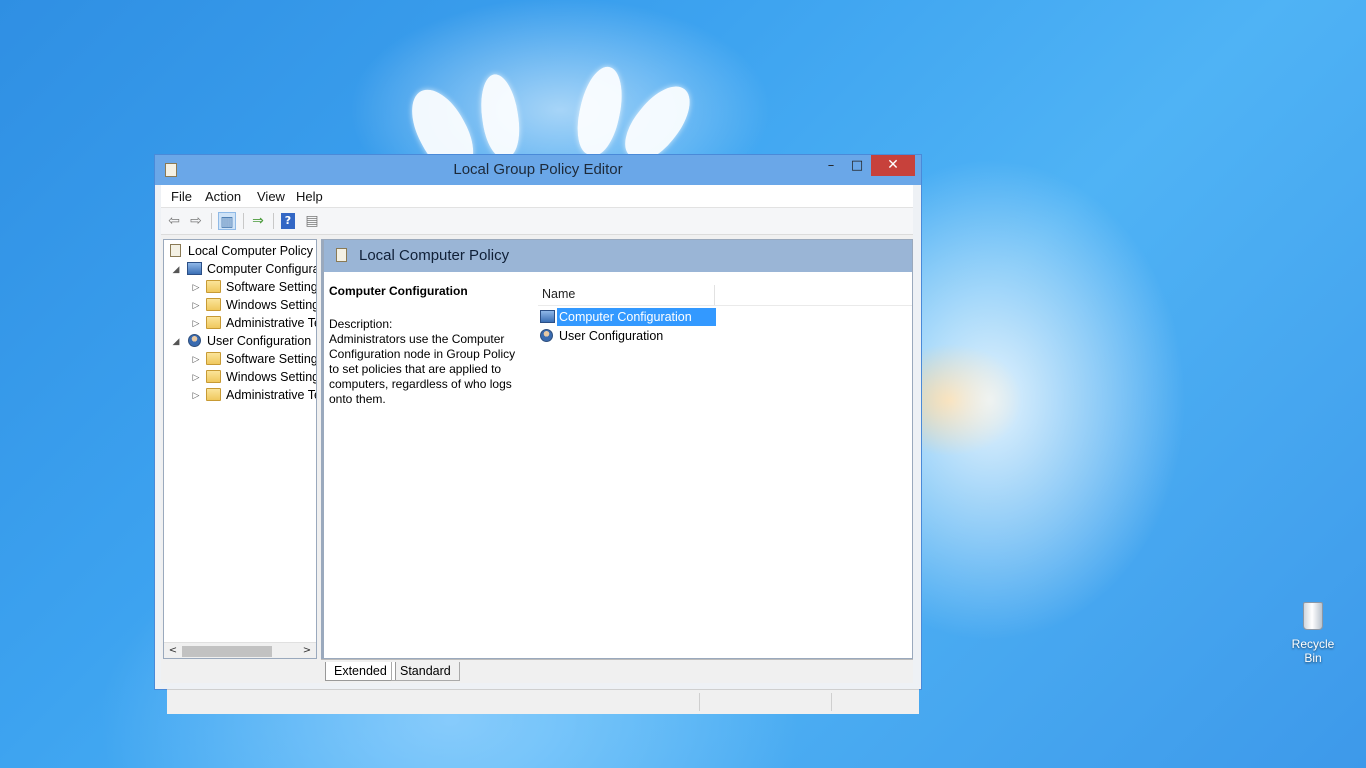 The height and width of the screenshot is (768, 1366). Describe the element at coordinates (398, 291) in the screenshot. I see `description-heading: Computer Configuration` at that location.